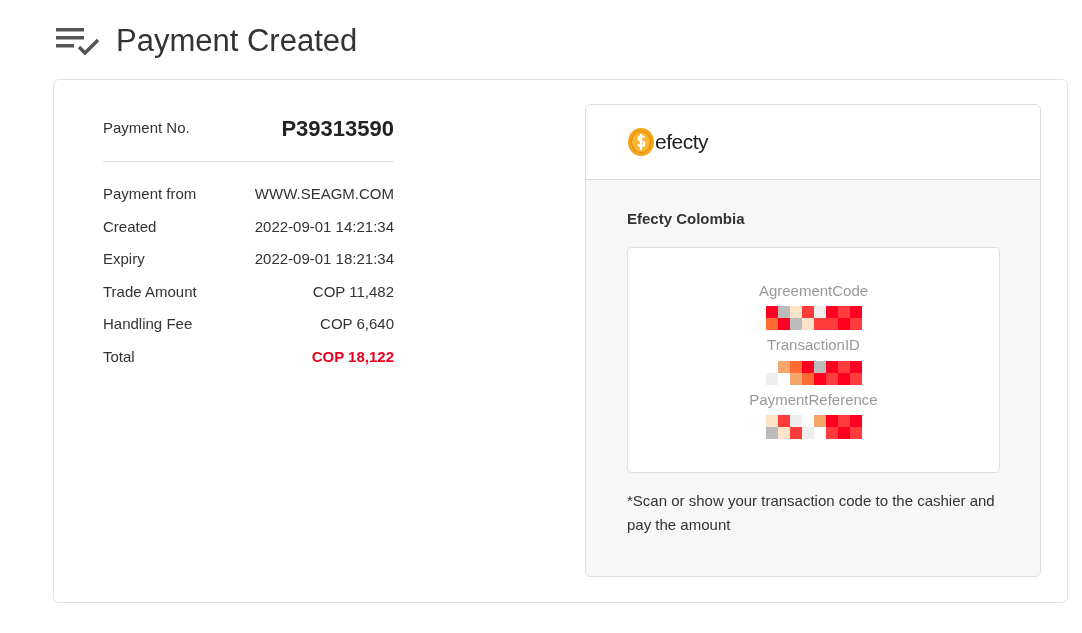 The height and width of the screenshot is (633, 1082). What do you see at coordinates (353, 291) in the screenshot?
I see `detail-value: COP 11,482` at bounding box center [353, 291].